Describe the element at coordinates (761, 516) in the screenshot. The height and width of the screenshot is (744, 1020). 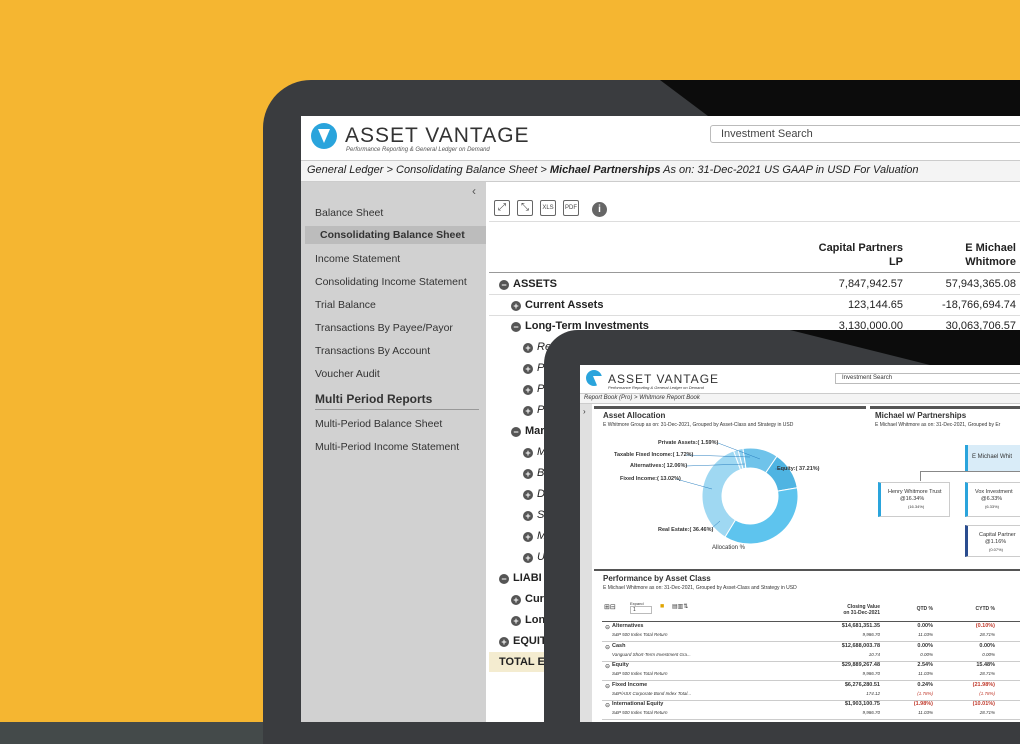
I see `donut-slice` at that location.